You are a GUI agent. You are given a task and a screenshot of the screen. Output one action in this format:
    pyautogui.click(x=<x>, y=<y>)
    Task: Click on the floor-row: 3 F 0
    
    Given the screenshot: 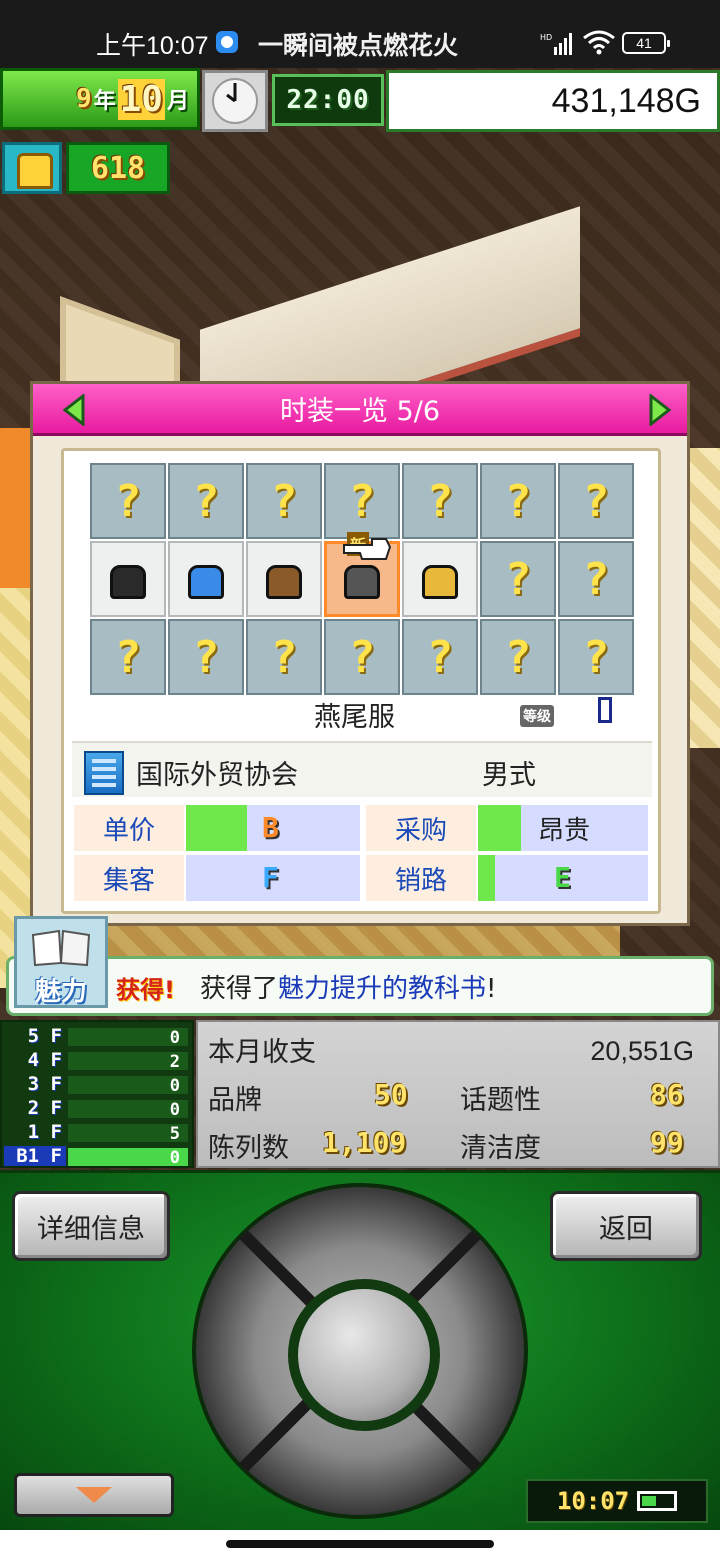 What is the action you would take?
    pyautogui.click(x=97, y=1084)
    